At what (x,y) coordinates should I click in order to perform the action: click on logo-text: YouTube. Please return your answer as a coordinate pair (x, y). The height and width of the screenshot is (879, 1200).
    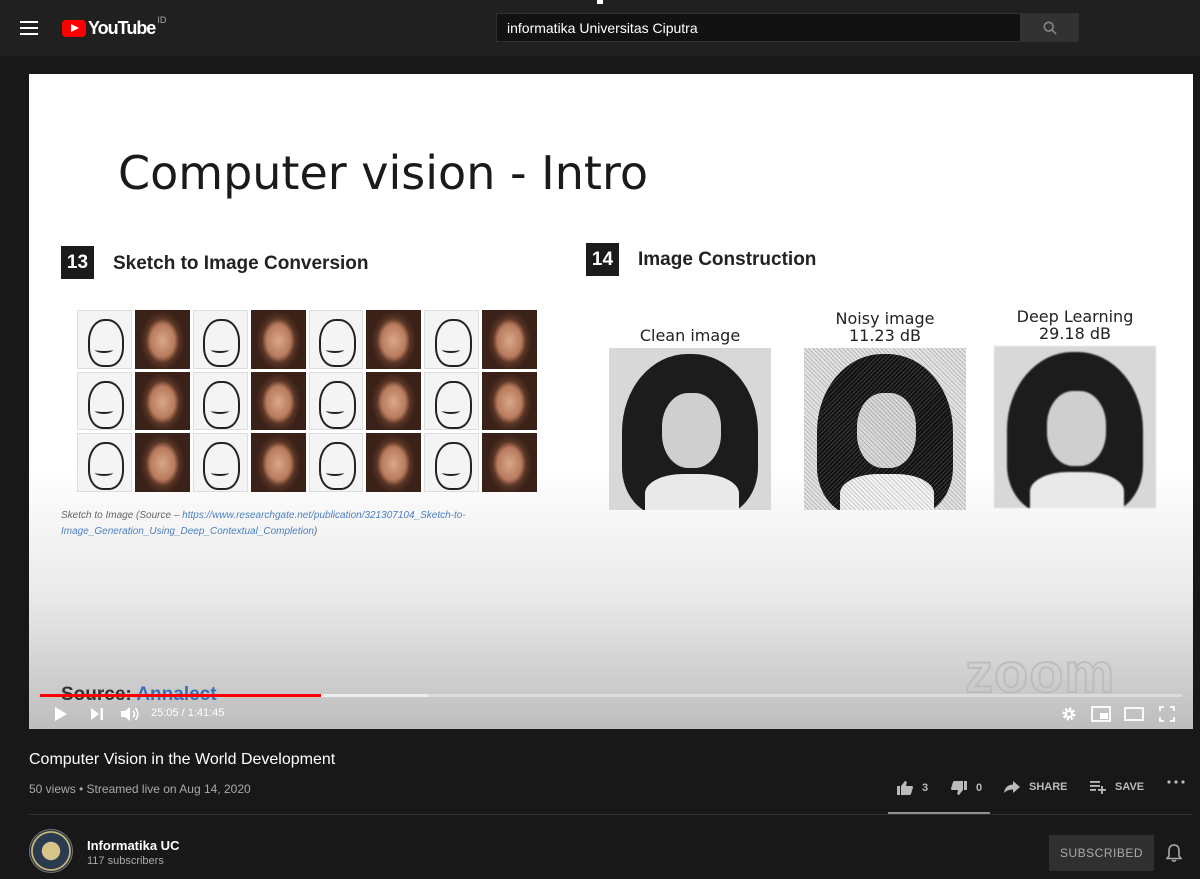
    Looking at the image, I should click on (122, 27).